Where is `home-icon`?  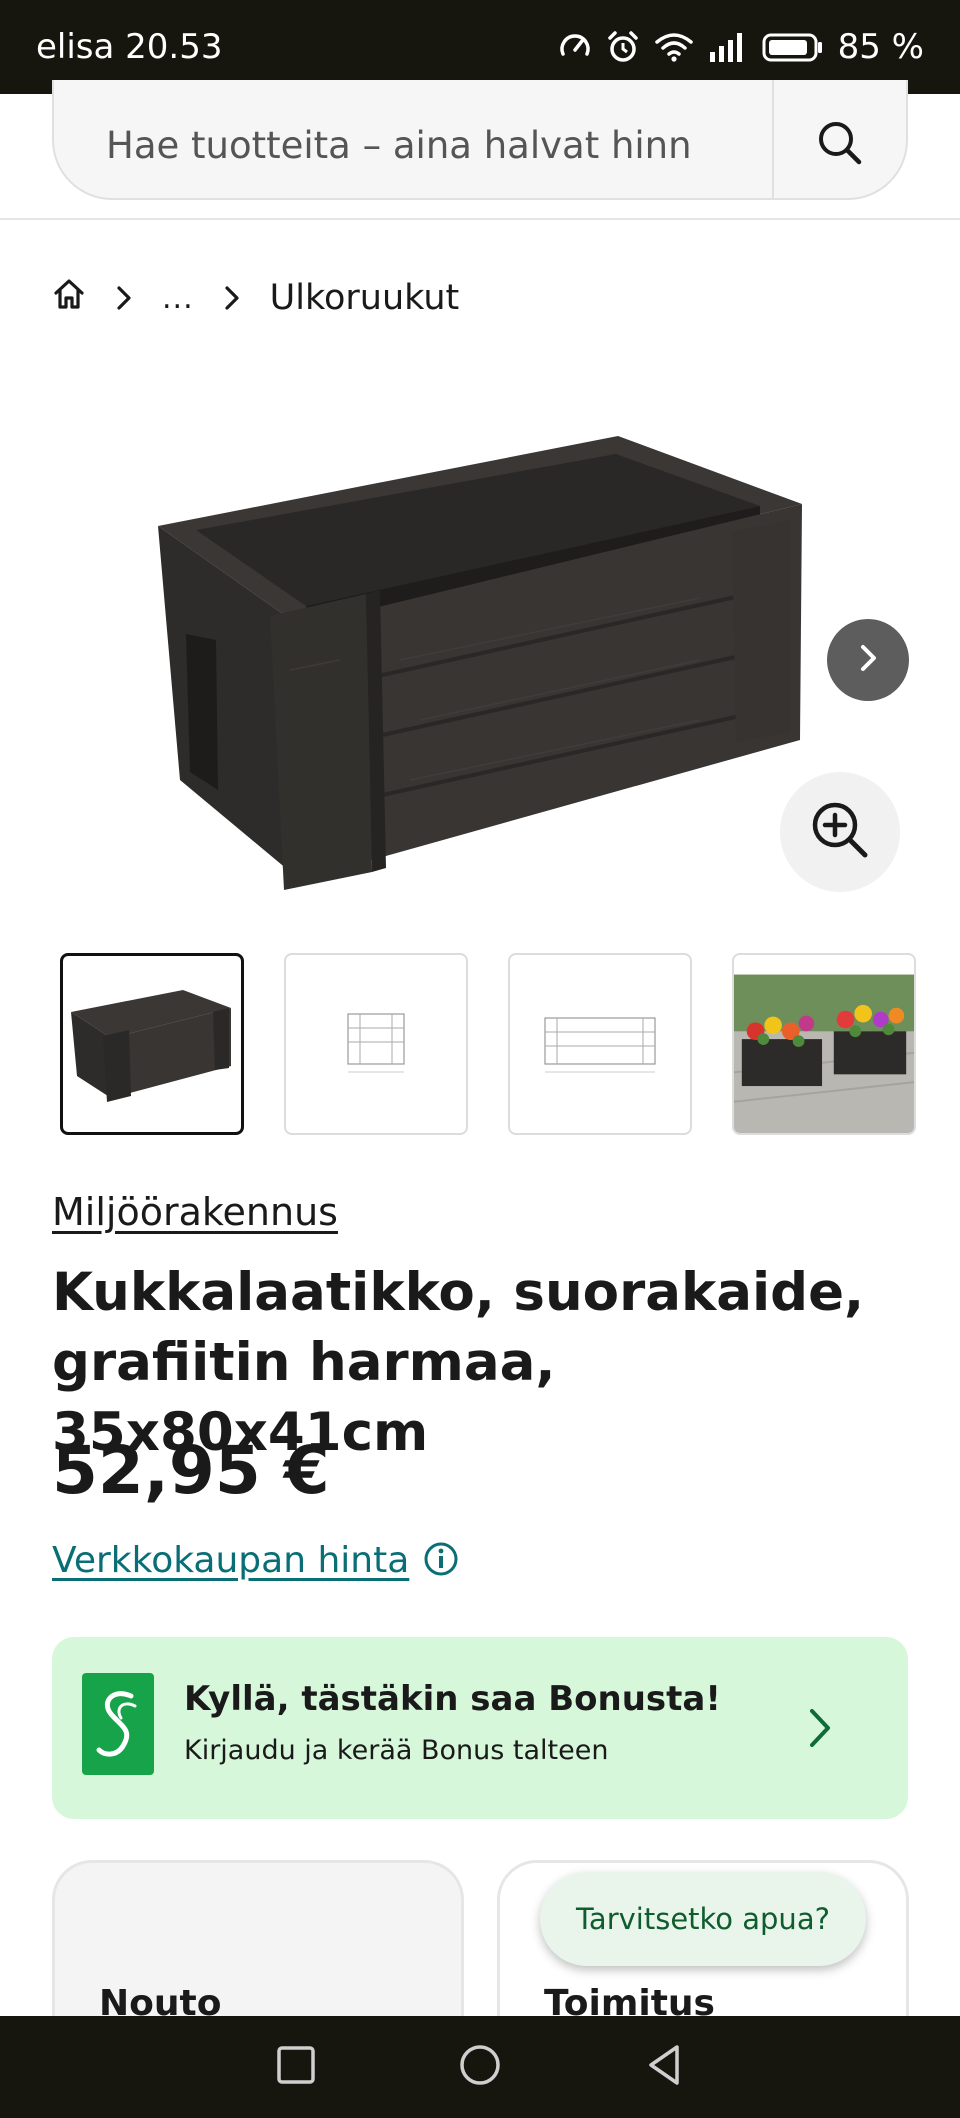 home-icon is located at coordinates (69, 298).